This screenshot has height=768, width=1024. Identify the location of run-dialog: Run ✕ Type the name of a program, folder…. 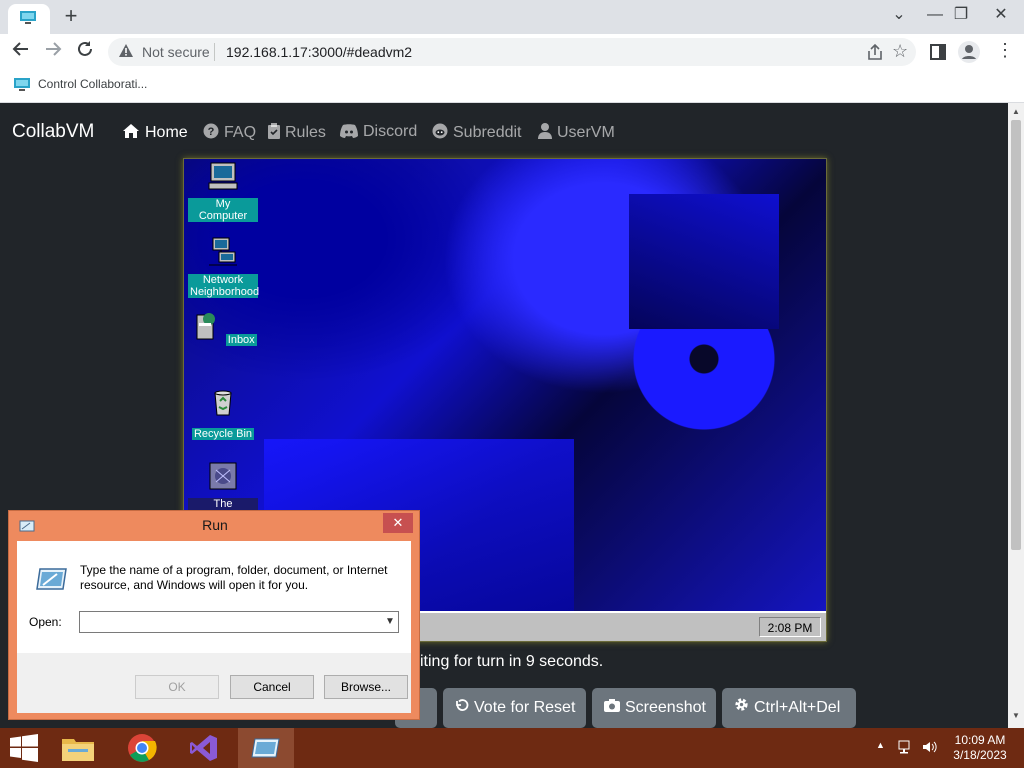
(214, 615).